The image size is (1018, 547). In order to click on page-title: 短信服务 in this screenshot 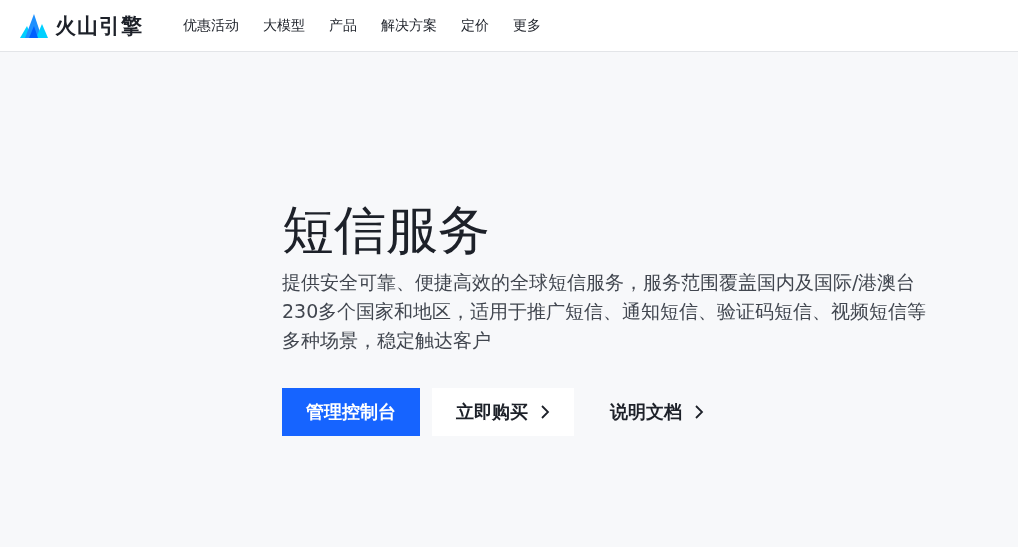, I will do `click(386, 230)`.